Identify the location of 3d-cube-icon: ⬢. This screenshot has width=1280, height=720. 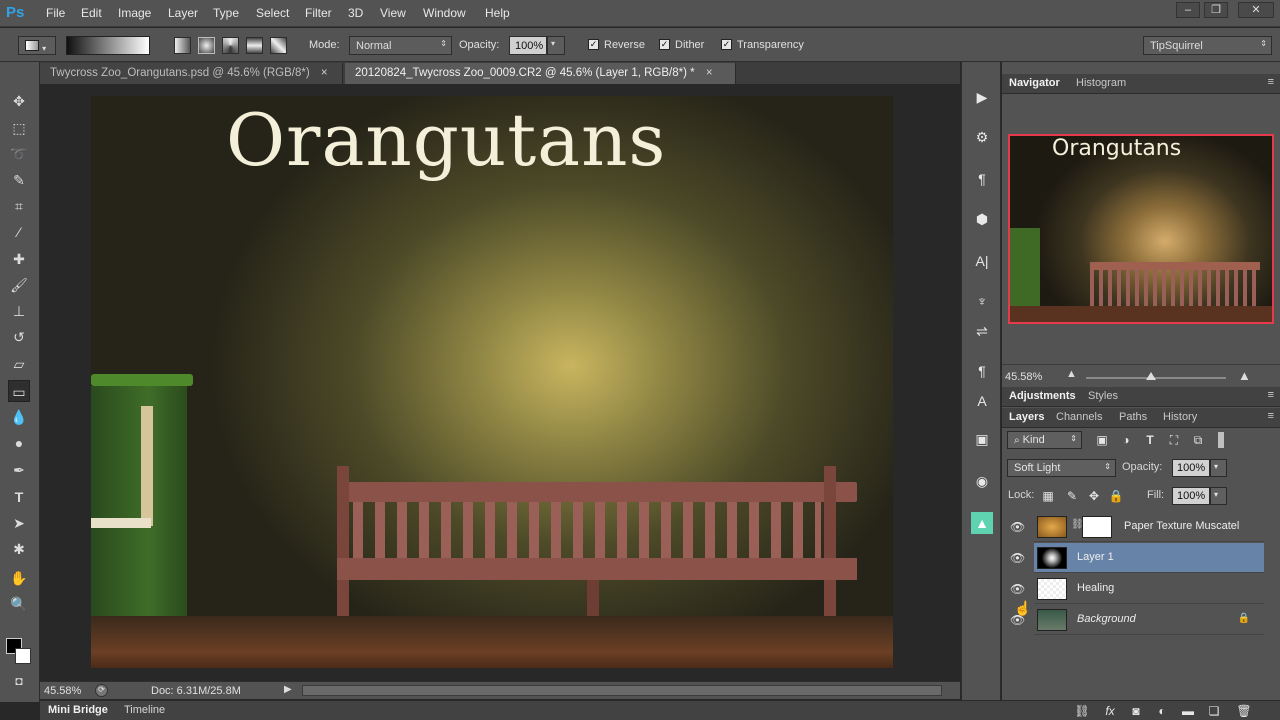
(982, 219).